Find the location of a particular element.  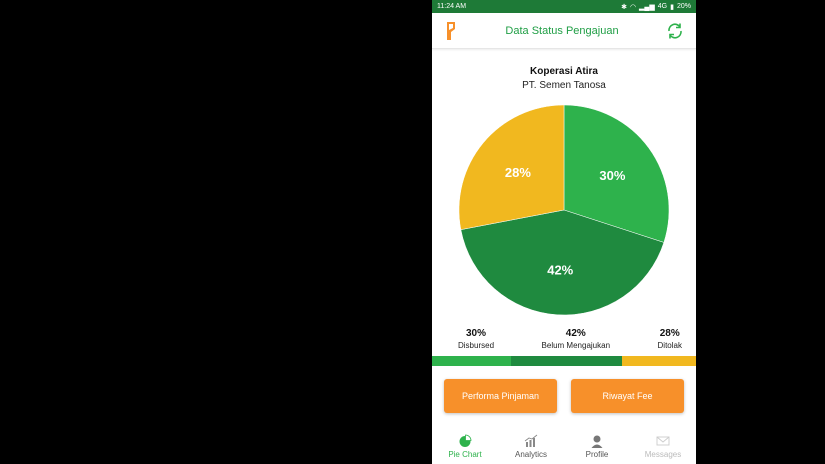

nav-item-analytics: Analytics is located at coordinates (531, 446).